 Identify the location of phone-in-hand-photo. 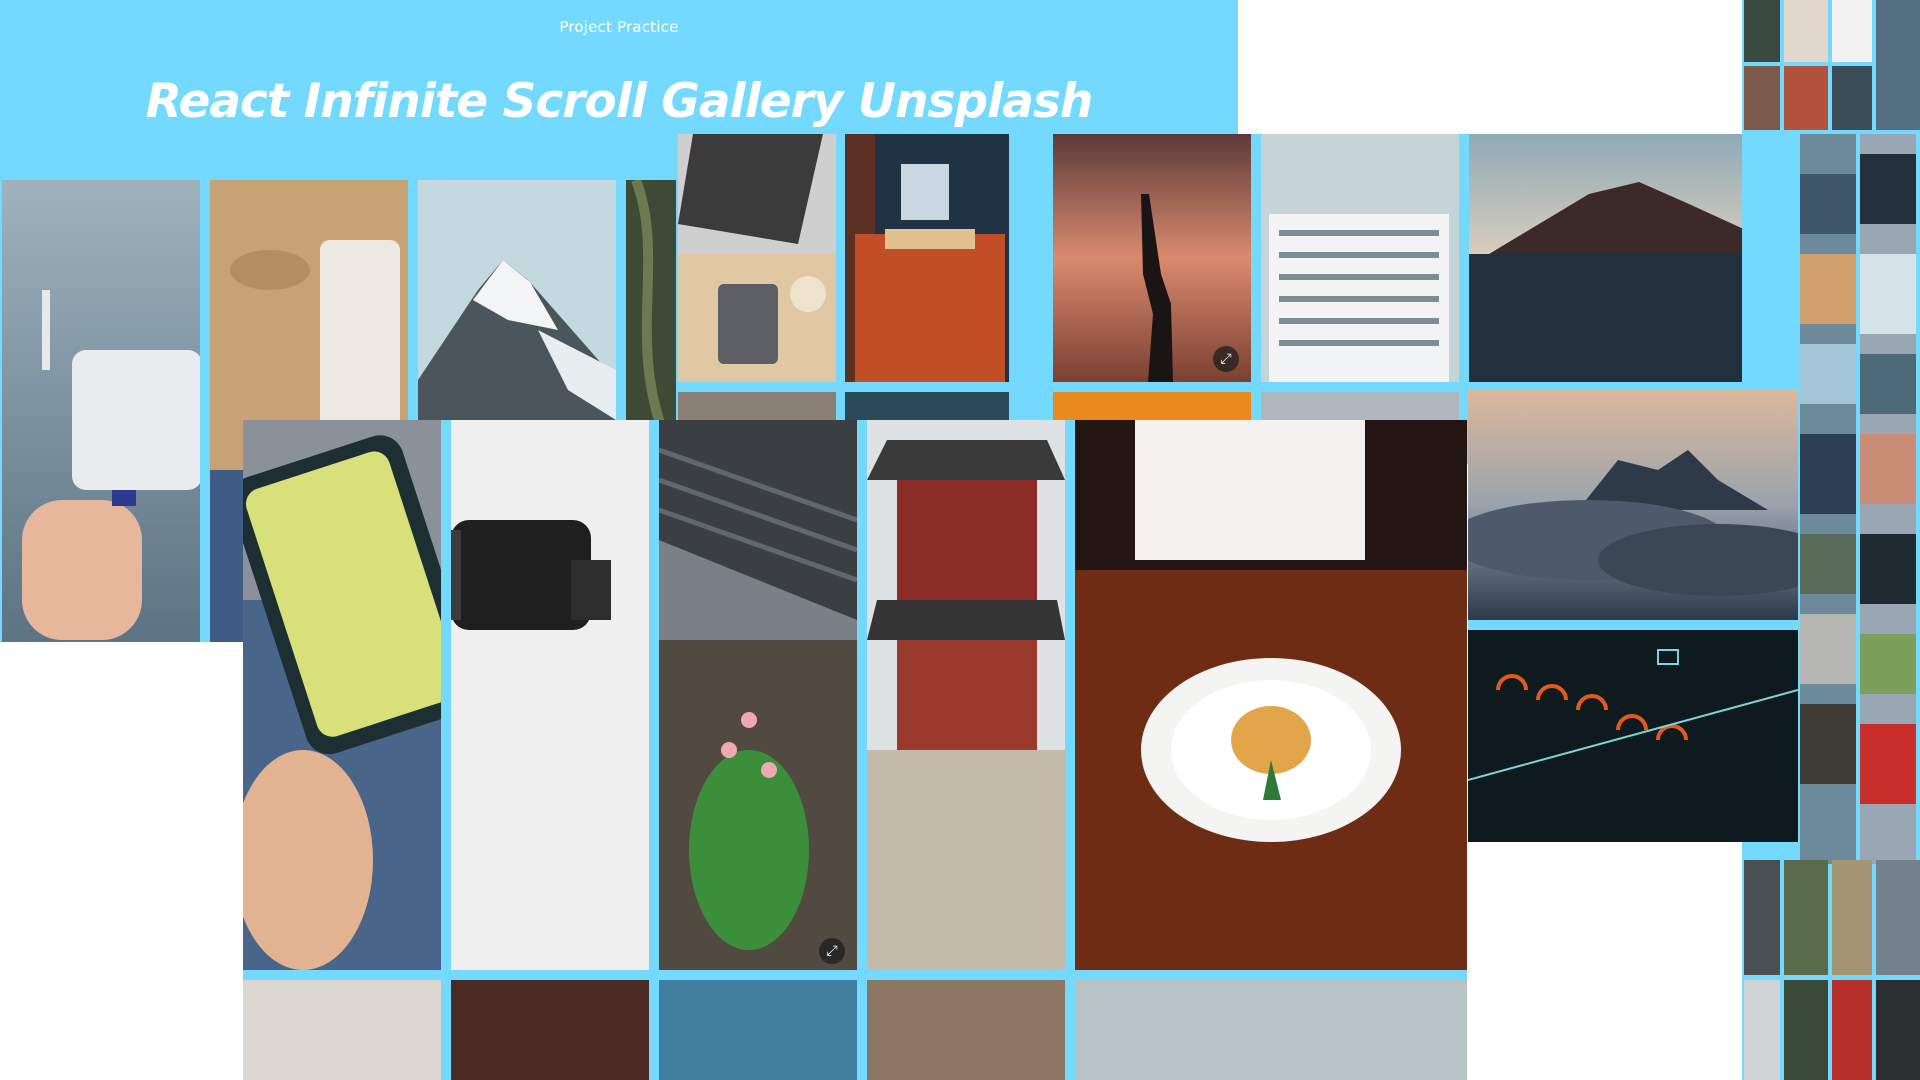
(342, 695).